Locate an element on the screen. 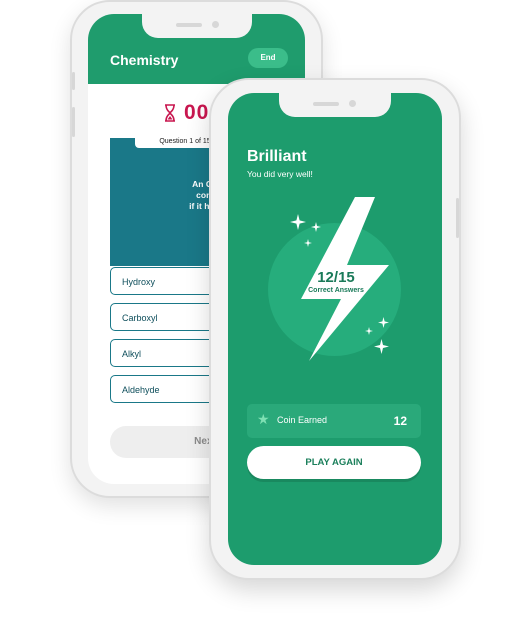 The height and width of the screenshot is (617, 529). coin-label: Coin Earned is located at coordinates (302, 420).